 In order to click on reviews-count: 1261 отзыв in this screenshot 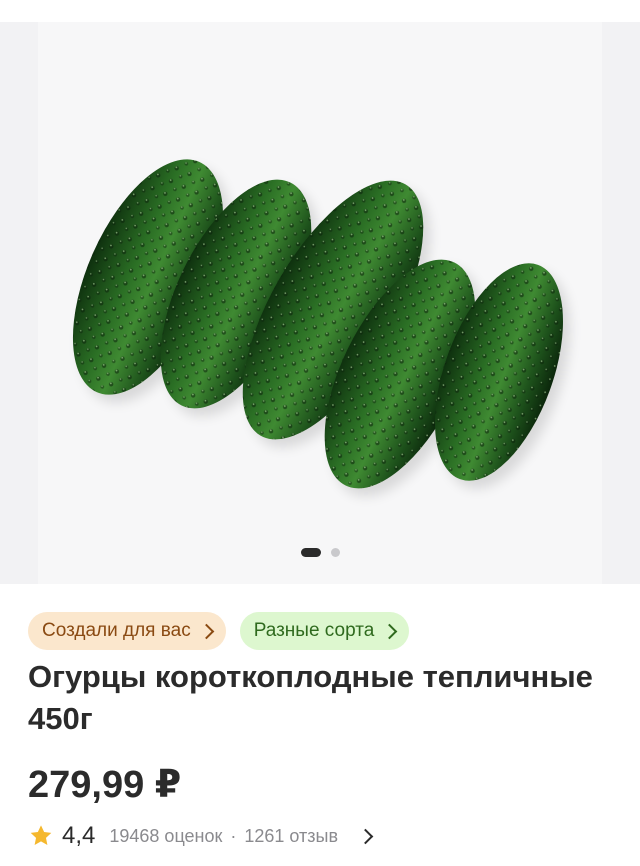, I will do `click(291, 835)`.